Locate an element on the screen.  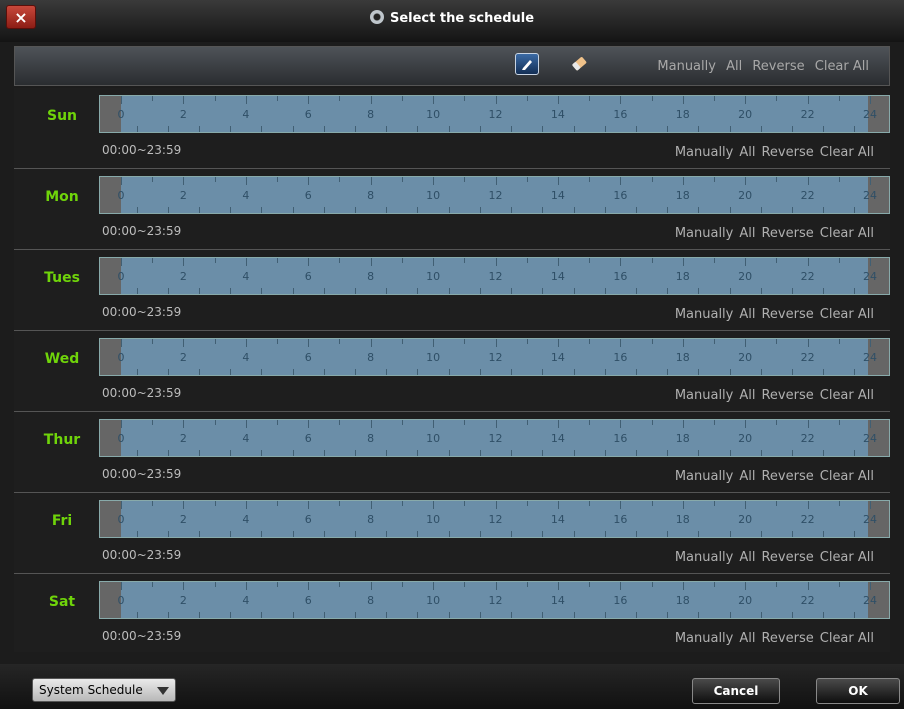
hour-tick-label: 20 is located at coordinates (745, 195).